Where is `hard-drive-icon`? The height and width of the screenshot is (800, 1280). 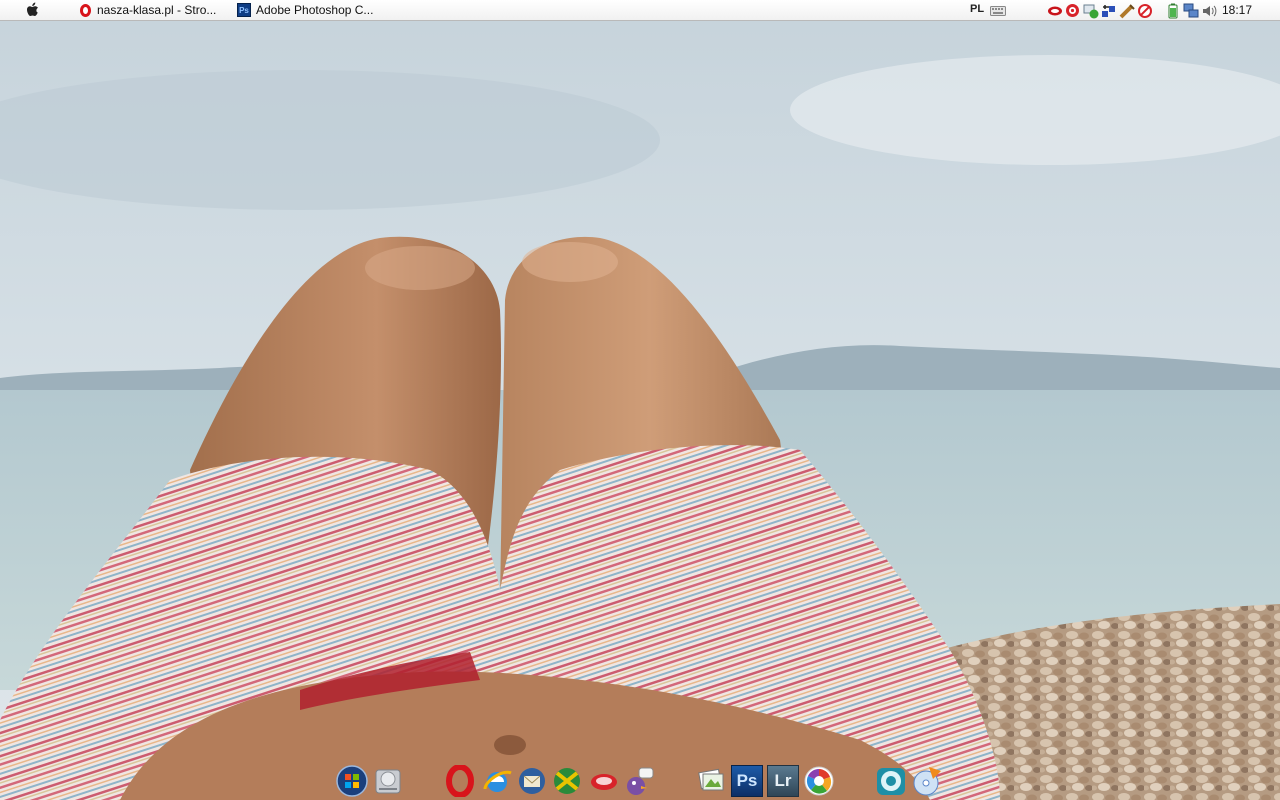 hard-drive-icon is located at coordinates (388, 781).